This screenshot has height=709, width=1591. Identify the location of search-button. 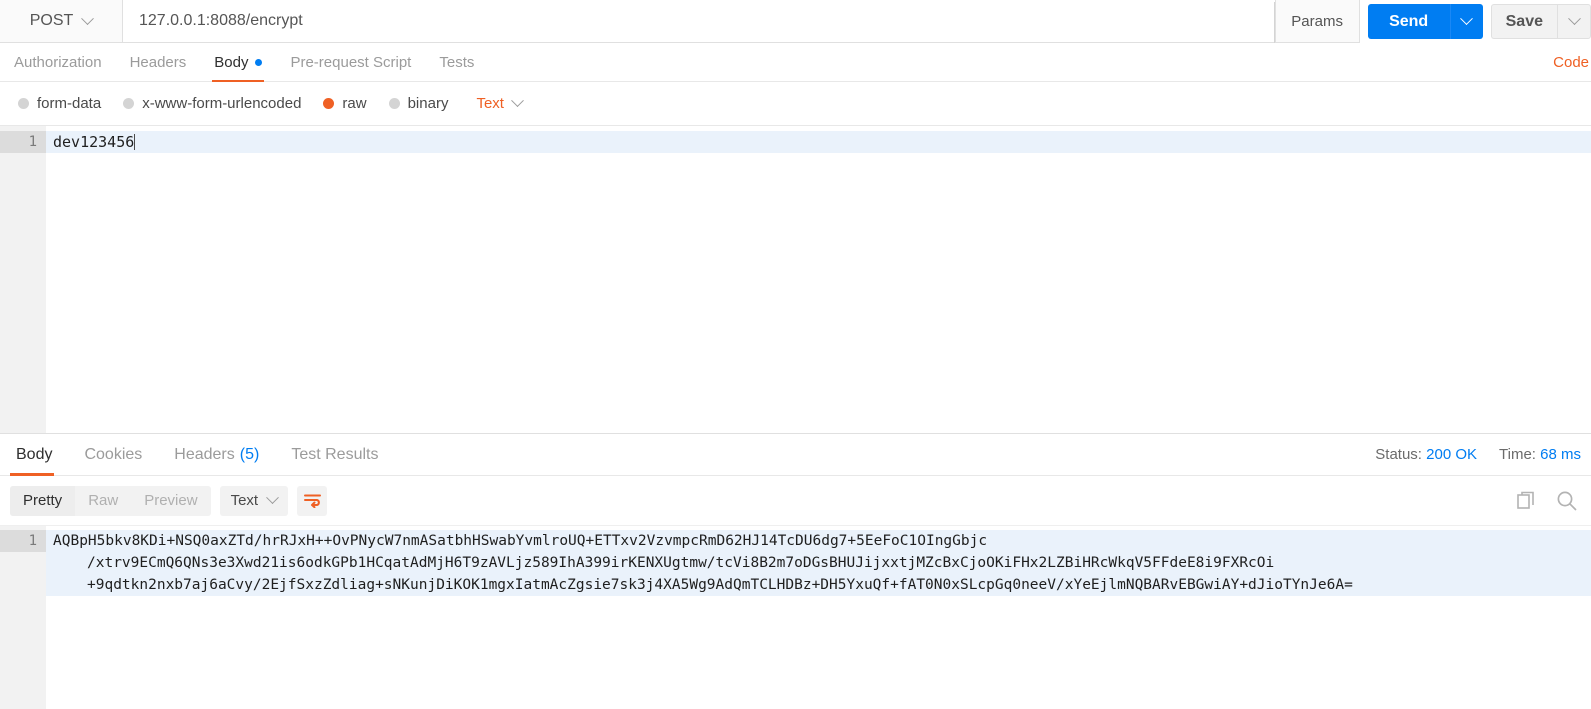
(1566, 500).